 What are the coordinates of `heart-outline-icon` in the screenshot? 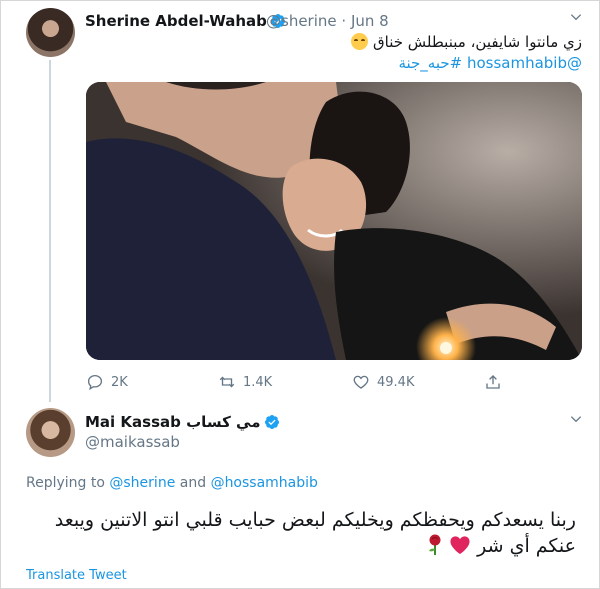 It's located at (361, 382).